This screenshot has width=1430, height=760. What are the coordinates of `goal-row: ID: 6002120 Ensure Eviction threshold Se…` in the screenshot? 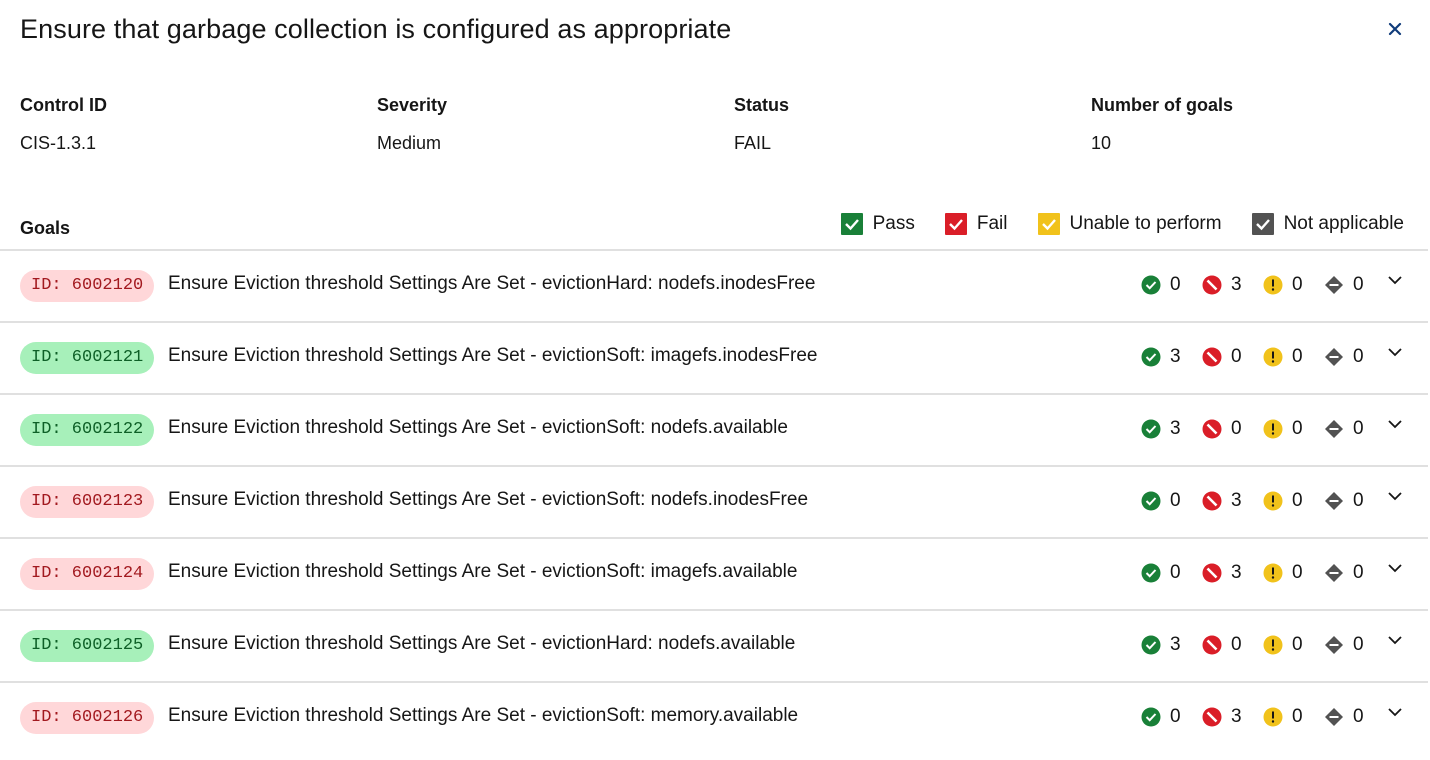 It's located at (714, 287).